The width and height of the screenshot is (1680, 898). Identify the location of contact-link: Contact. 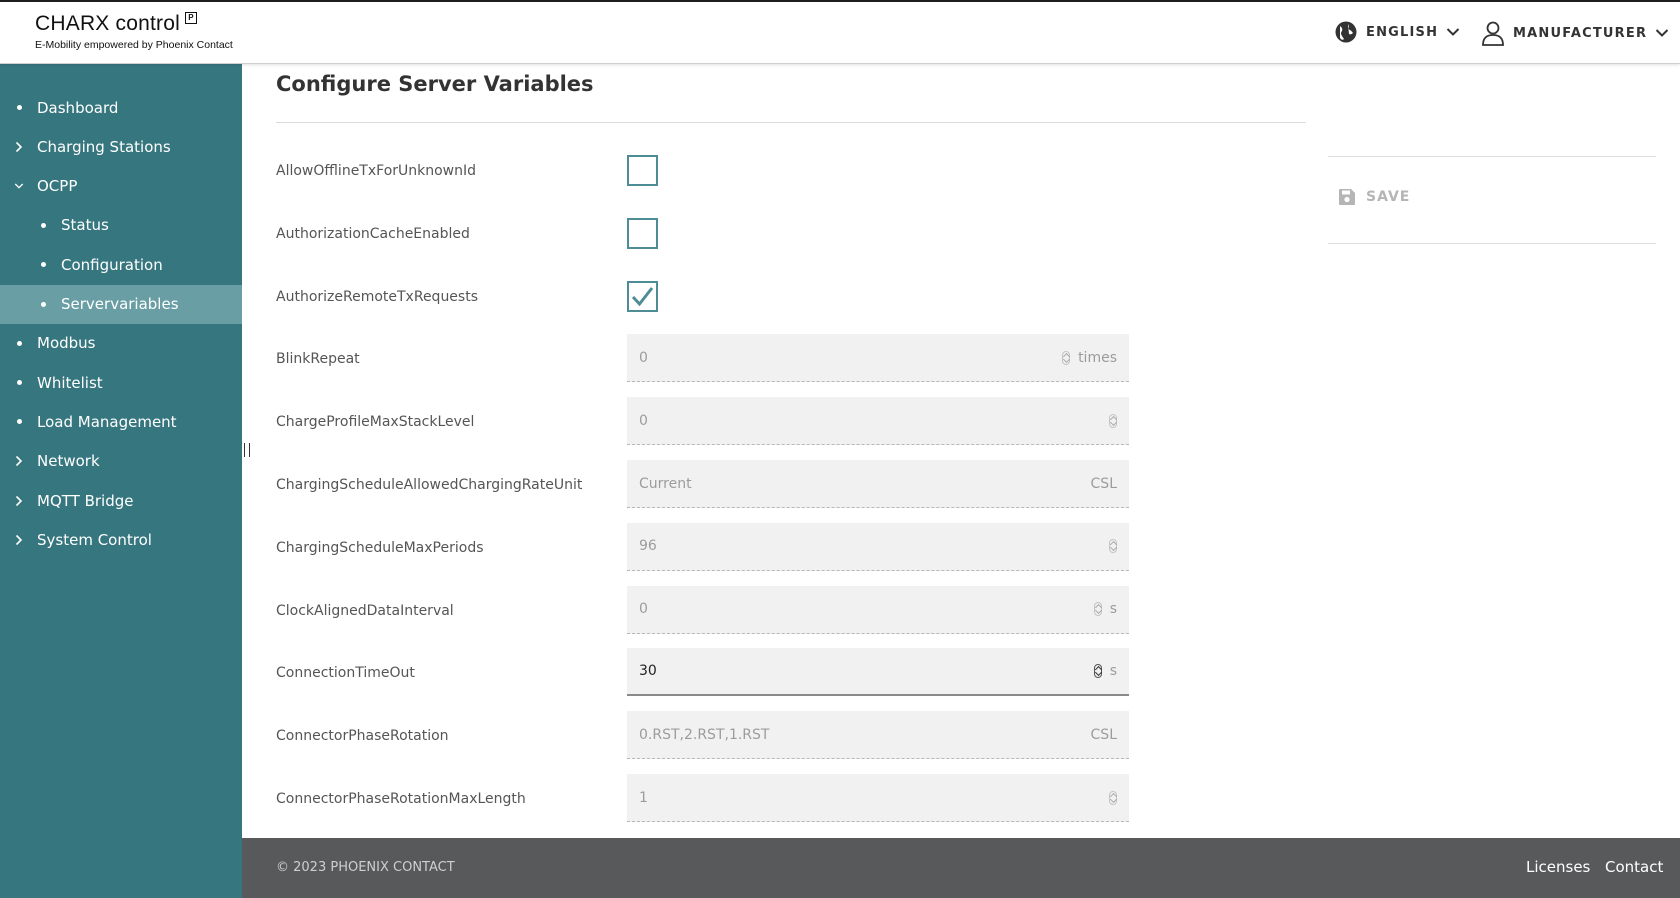
(1634, 867).